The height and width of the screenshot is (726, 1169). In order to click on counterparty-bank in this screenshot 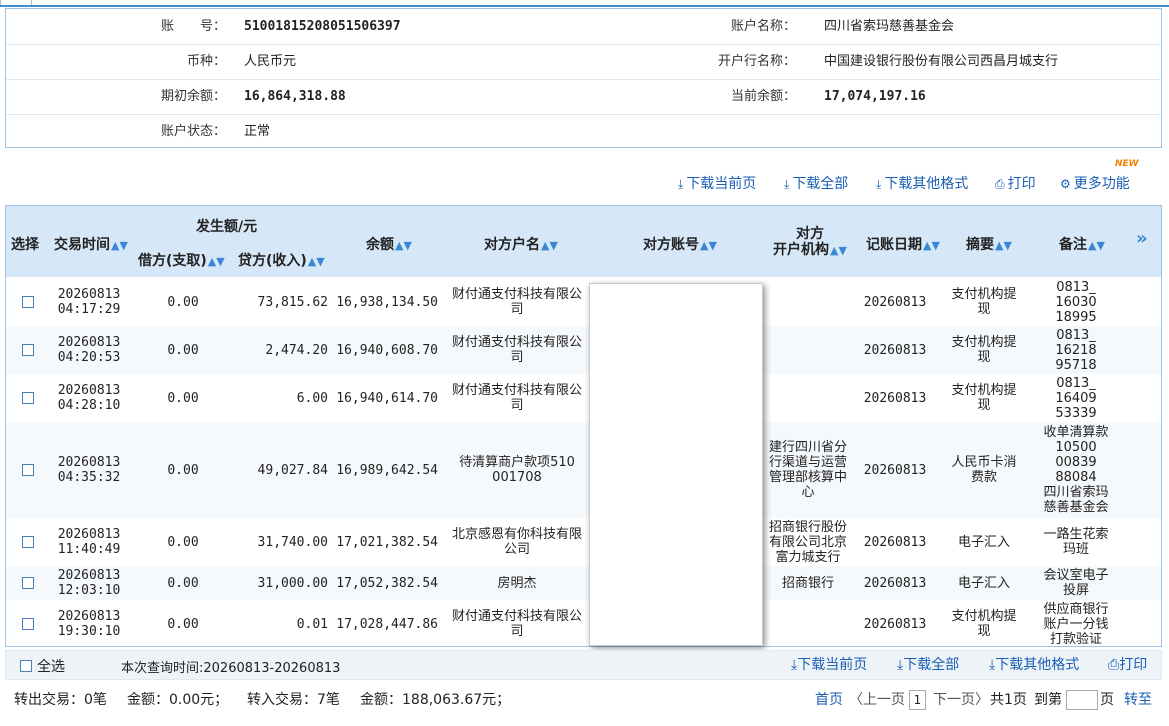, I will do `click(808, 350)`.